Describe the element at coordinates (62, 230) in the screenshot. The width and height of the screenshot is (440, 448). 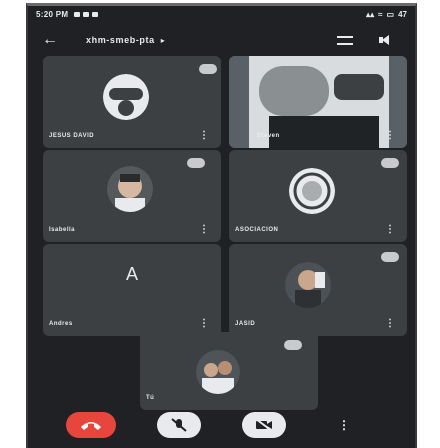
I see `participant-name: Isabella` at that location.